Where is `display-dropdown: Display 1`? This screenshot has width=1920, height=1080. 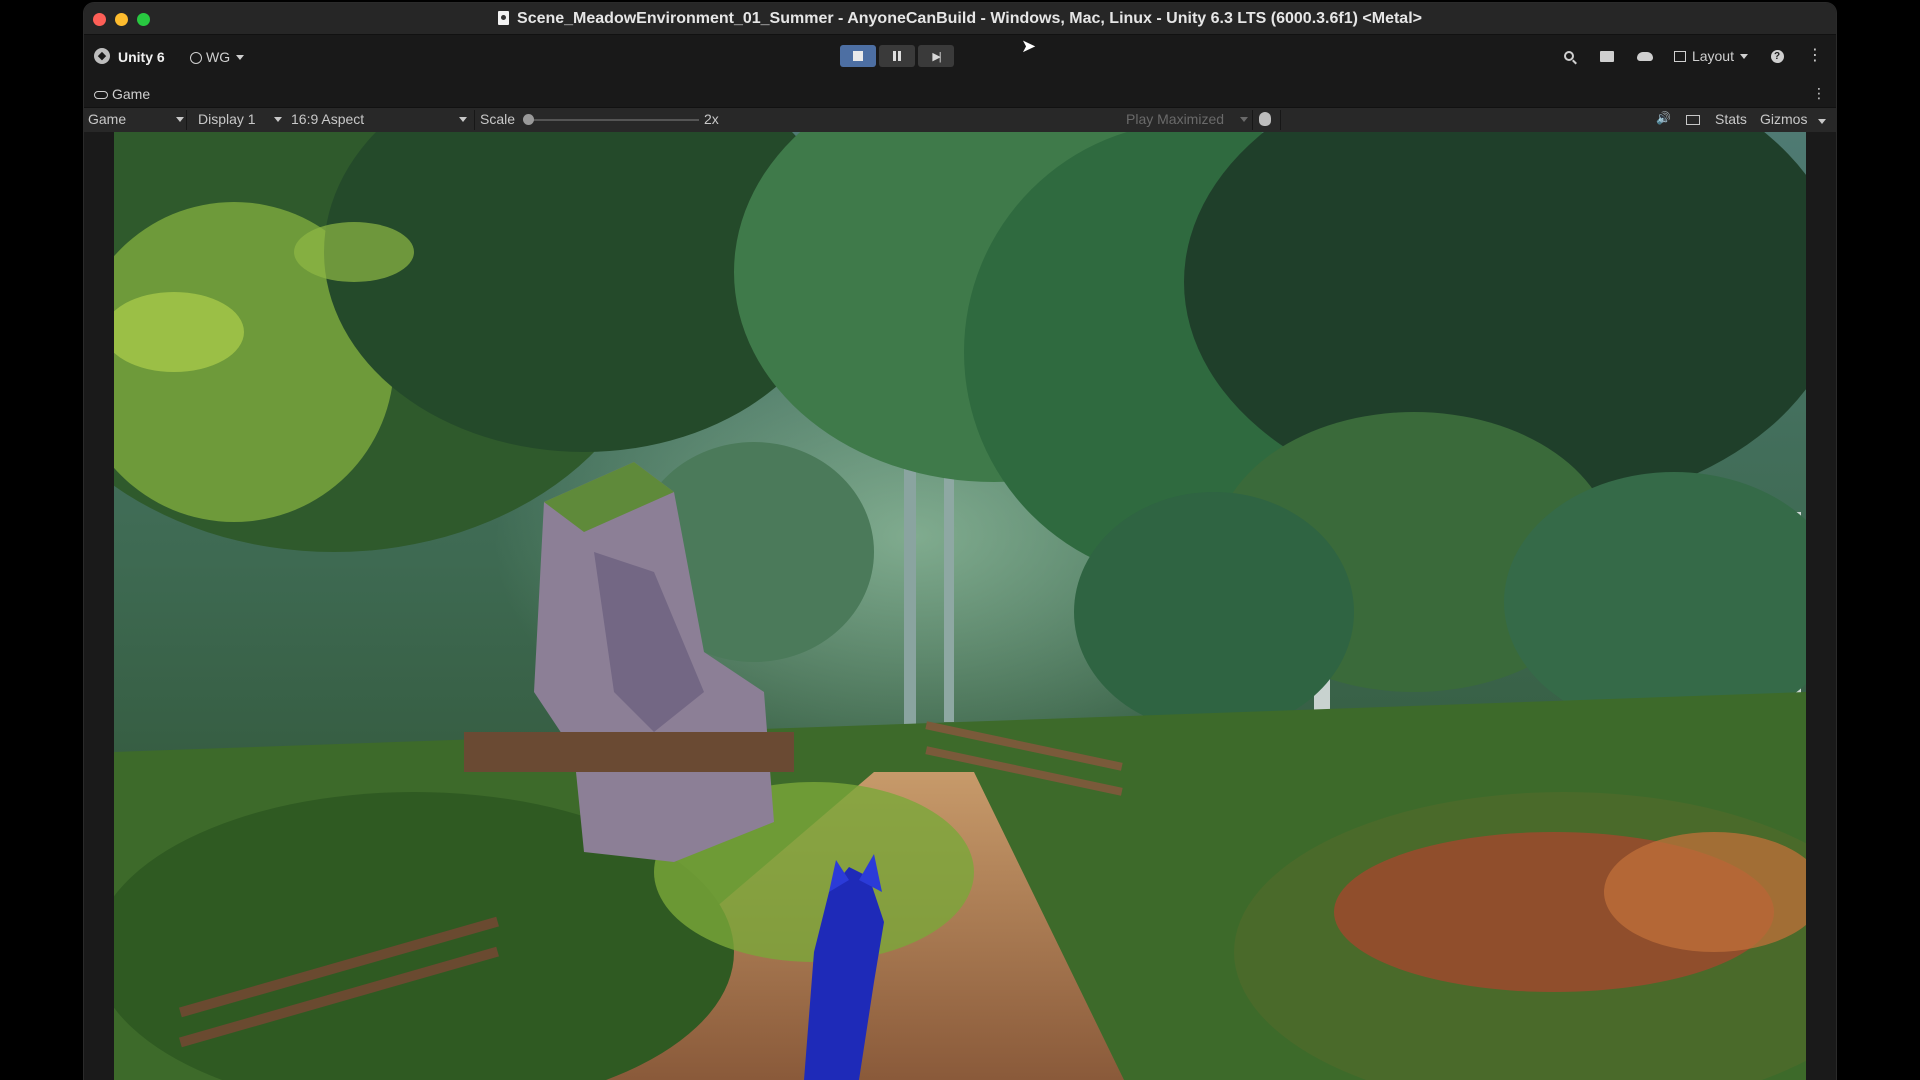
display-dropdown: Display 1 is located at coordinates (243, 119).